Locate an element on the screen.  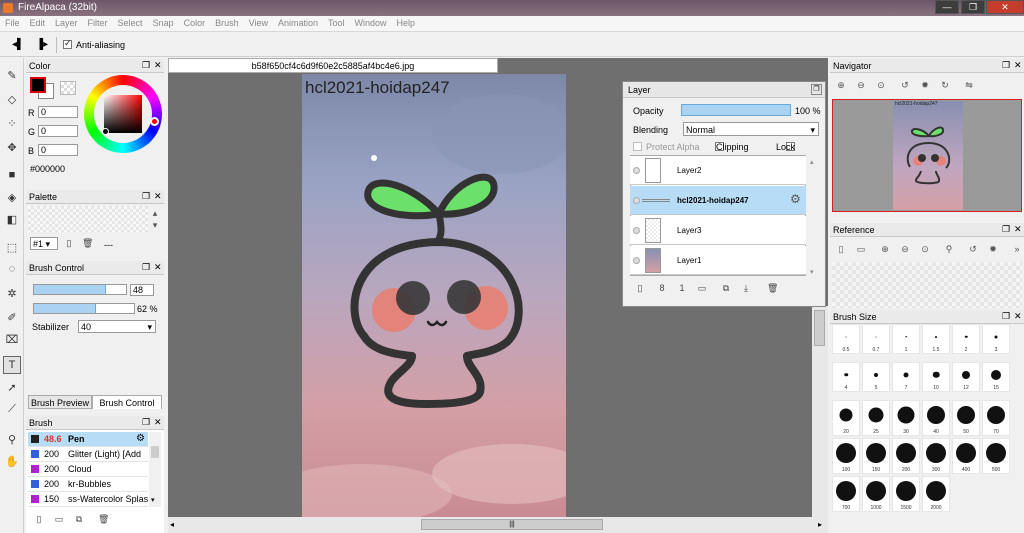
trash-icon: 🗑 is located at coordinates (772, 288).